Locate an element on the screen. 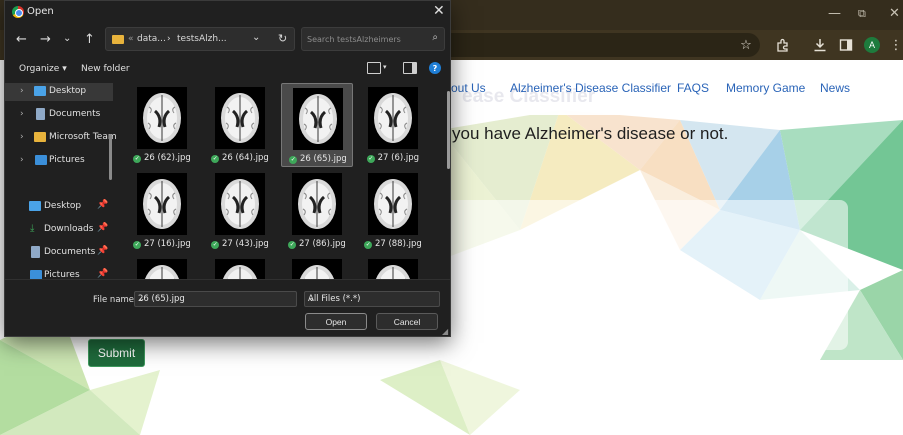  nav-link-classifier: Alzheimer's Disease Classifier is located at coordinates (590, 88).